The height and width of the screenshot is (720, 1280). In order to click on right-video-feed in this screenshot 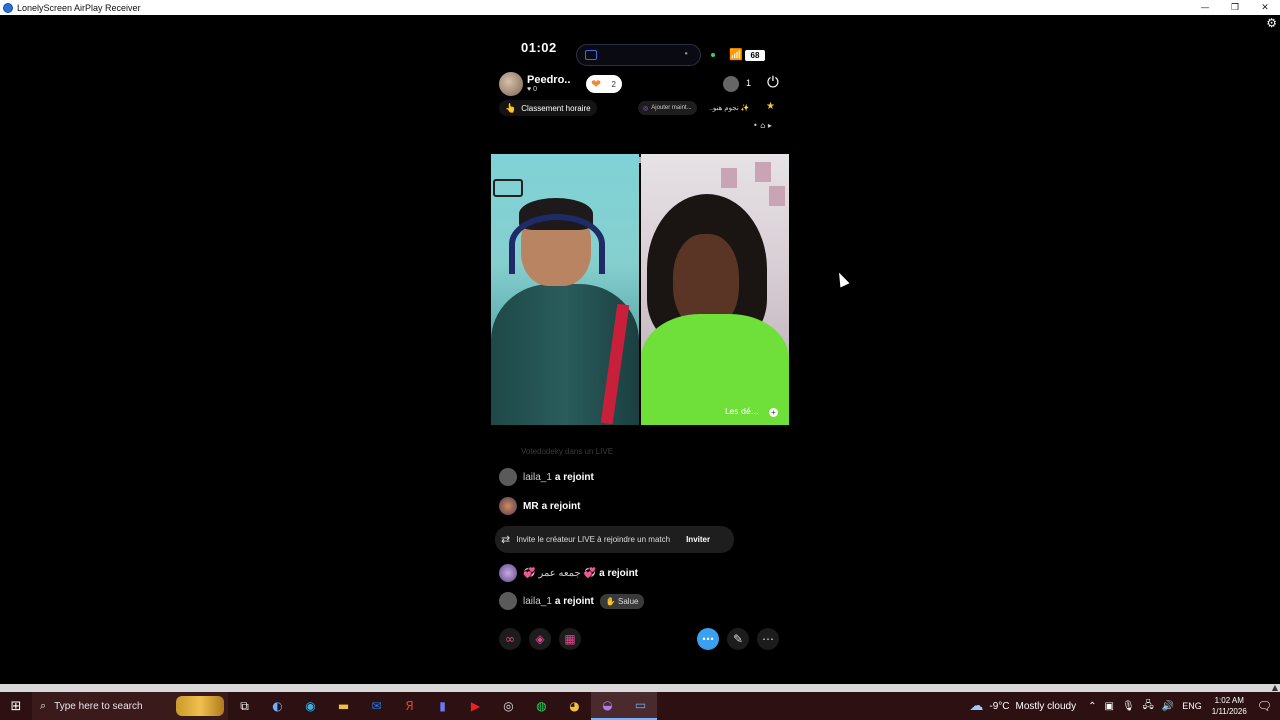, I will do `click(715, 289)`.